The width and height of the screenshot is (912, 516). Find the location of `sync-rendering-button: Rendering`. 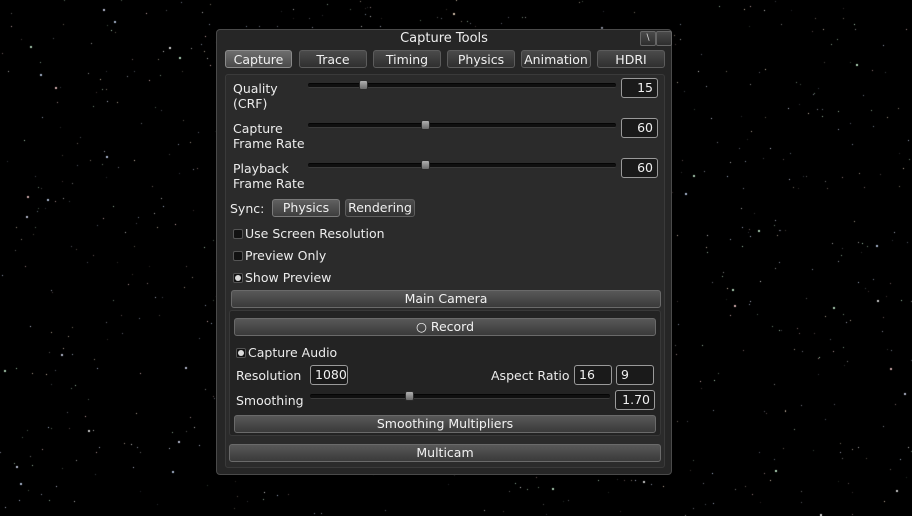

sync-rendering-button: Rendering is located at coordinates (380, 208).